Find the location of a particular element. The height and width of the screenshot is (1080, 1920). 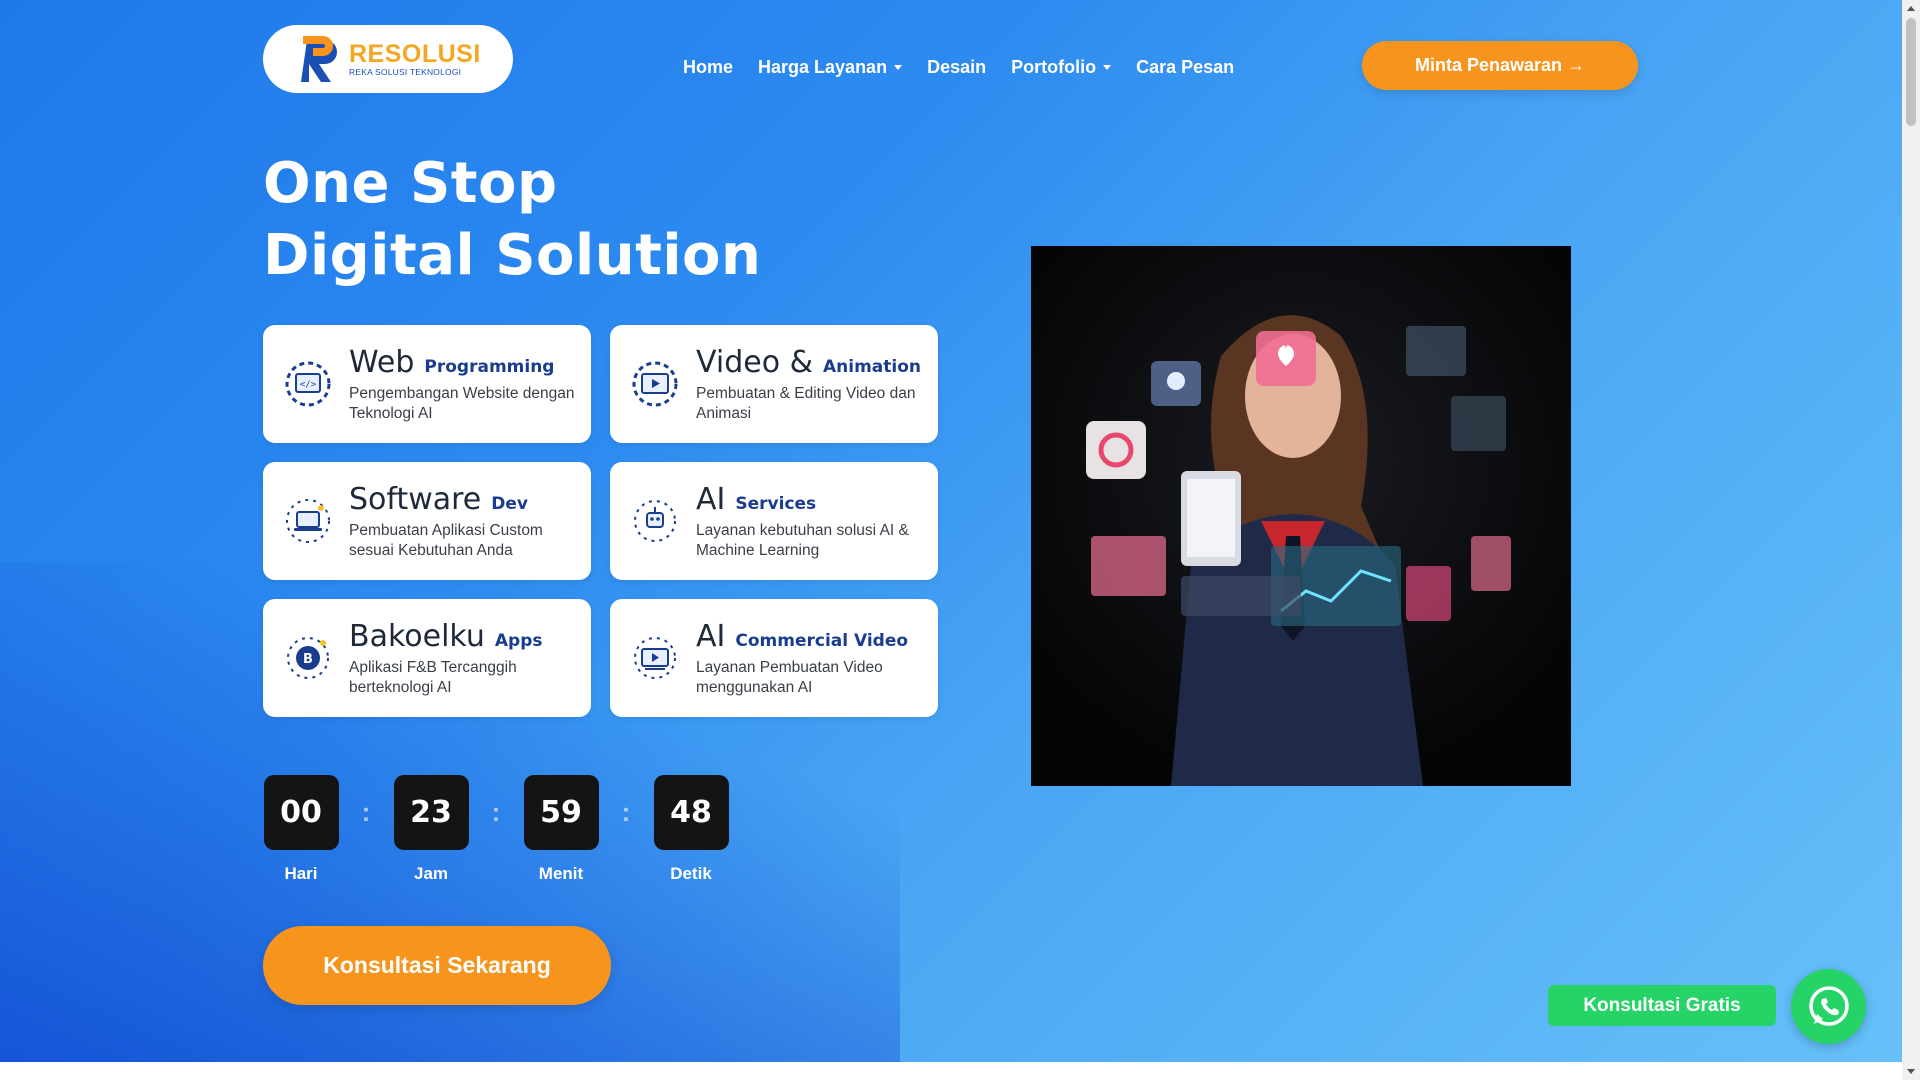

hero-illustration is located at coordinates (1301, 516).